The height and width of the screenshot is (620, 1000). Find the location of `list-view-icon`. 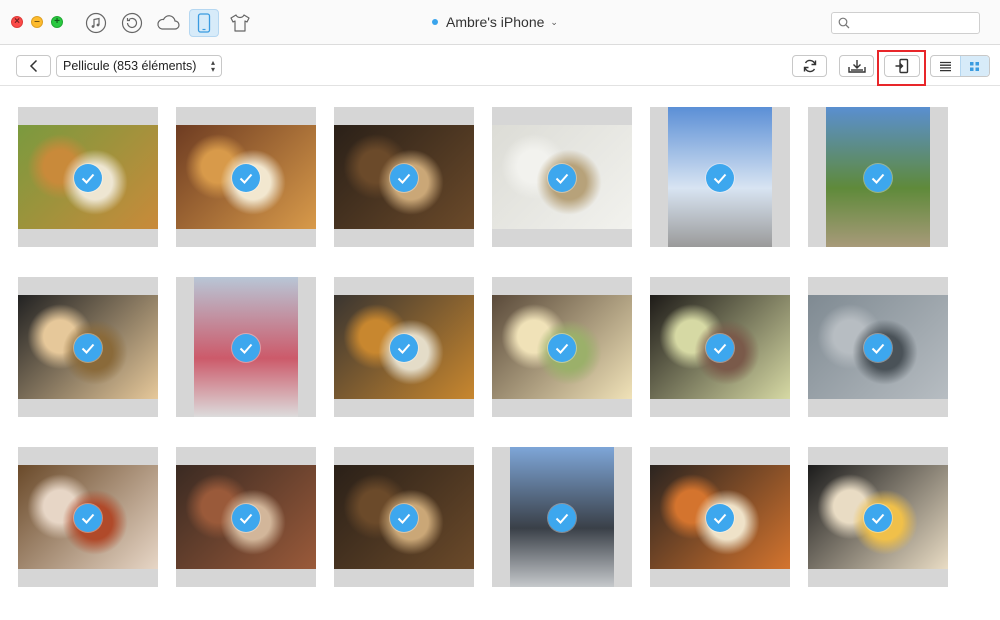

list-view-icon is located at coordinates (945, 66).